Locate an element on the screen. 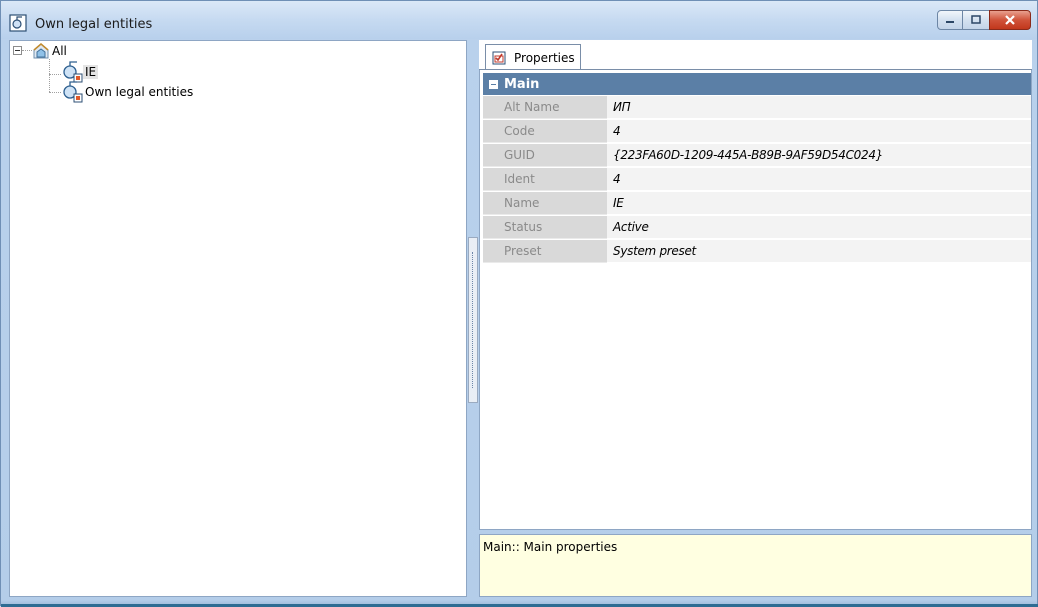 The width and height of the screenshot is (1038, 607). properties-check-icon is located at coordinates (499, 57).